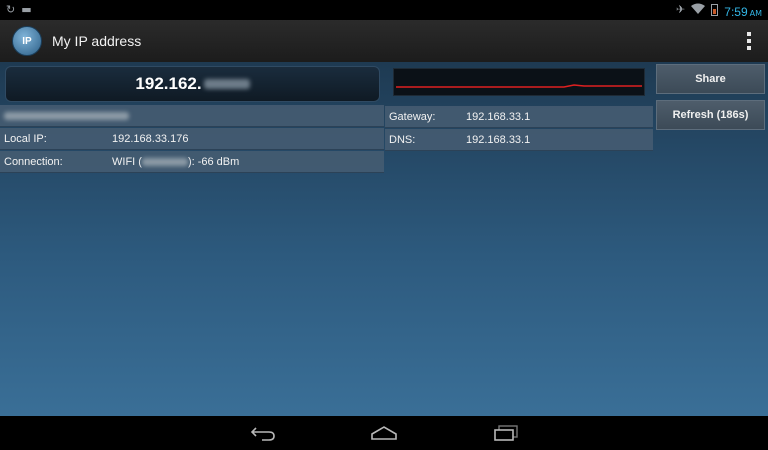  What do you see at coordinates (710, 115) in the screenshot?
I see `refresh-button: Refresh (186s)` at bounding box center [710, 115].